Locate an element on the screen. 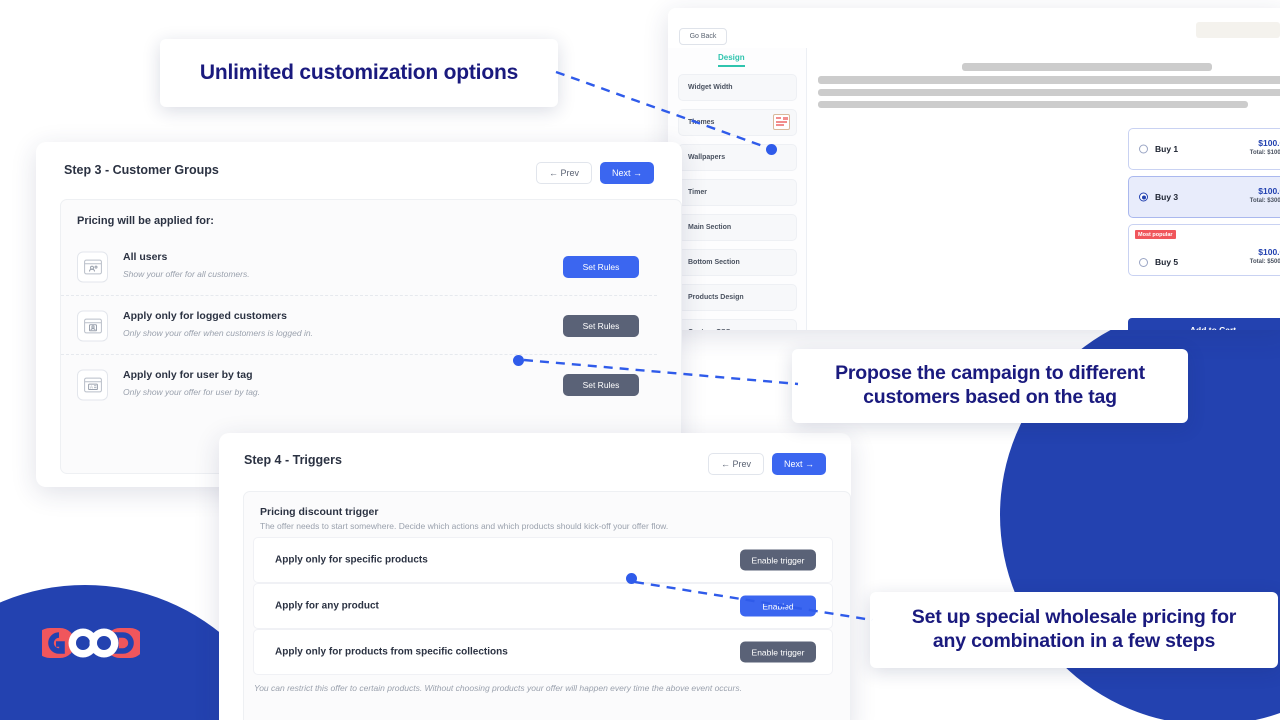 The image size is (1280, 720). sidebar-item-label: Wallpapers is located at coordinates (707, 157).